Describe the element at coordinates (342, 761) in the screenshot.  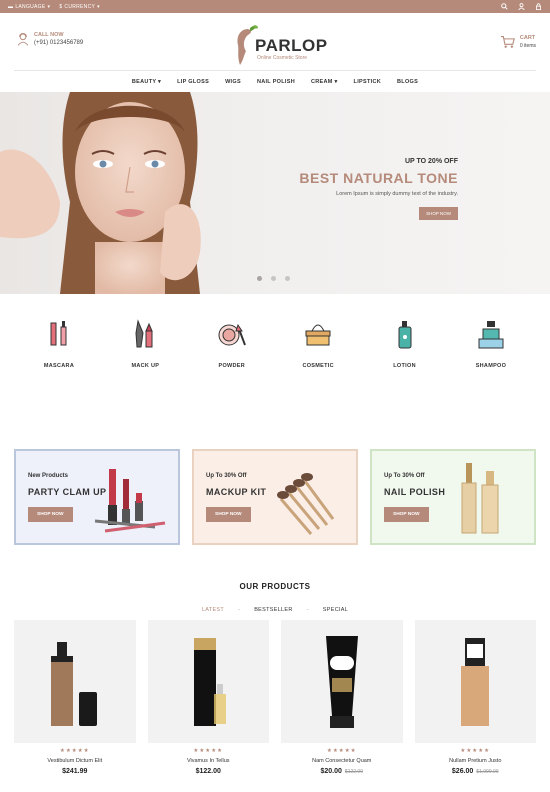
I see `product-name: Nam Consectetur Quam` at that location.